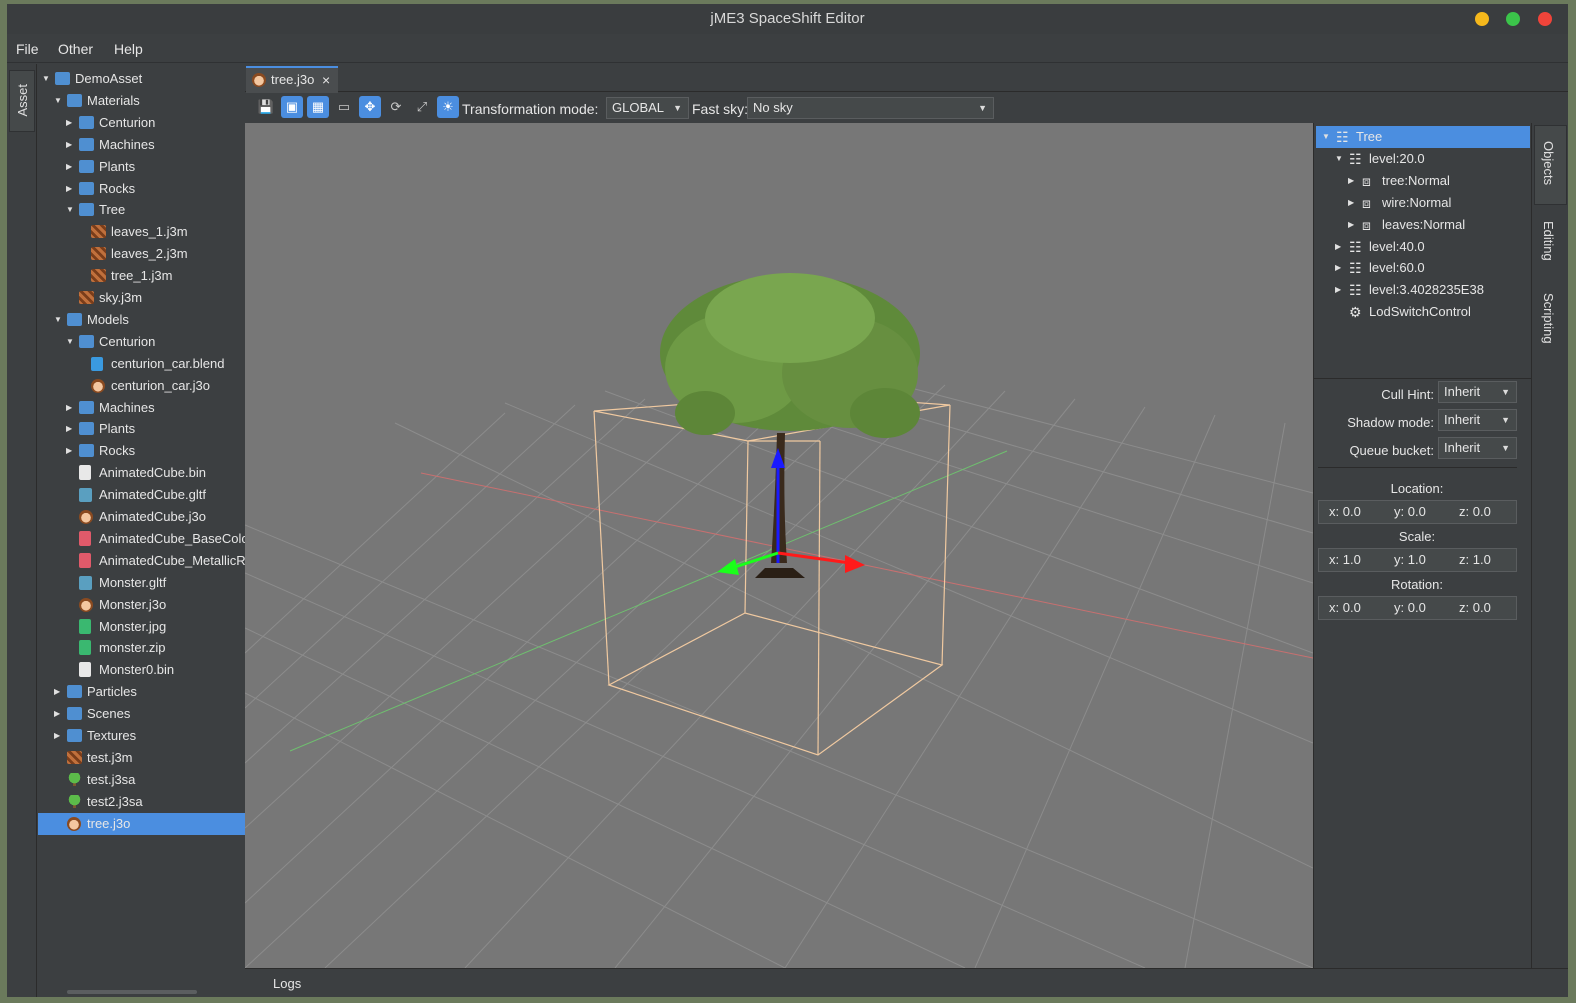 This screenshot has width=1576, height=1003. I want to click on objects-tree-item: ▶ ☷ level:3.4028235E38, so click(1423, 290).